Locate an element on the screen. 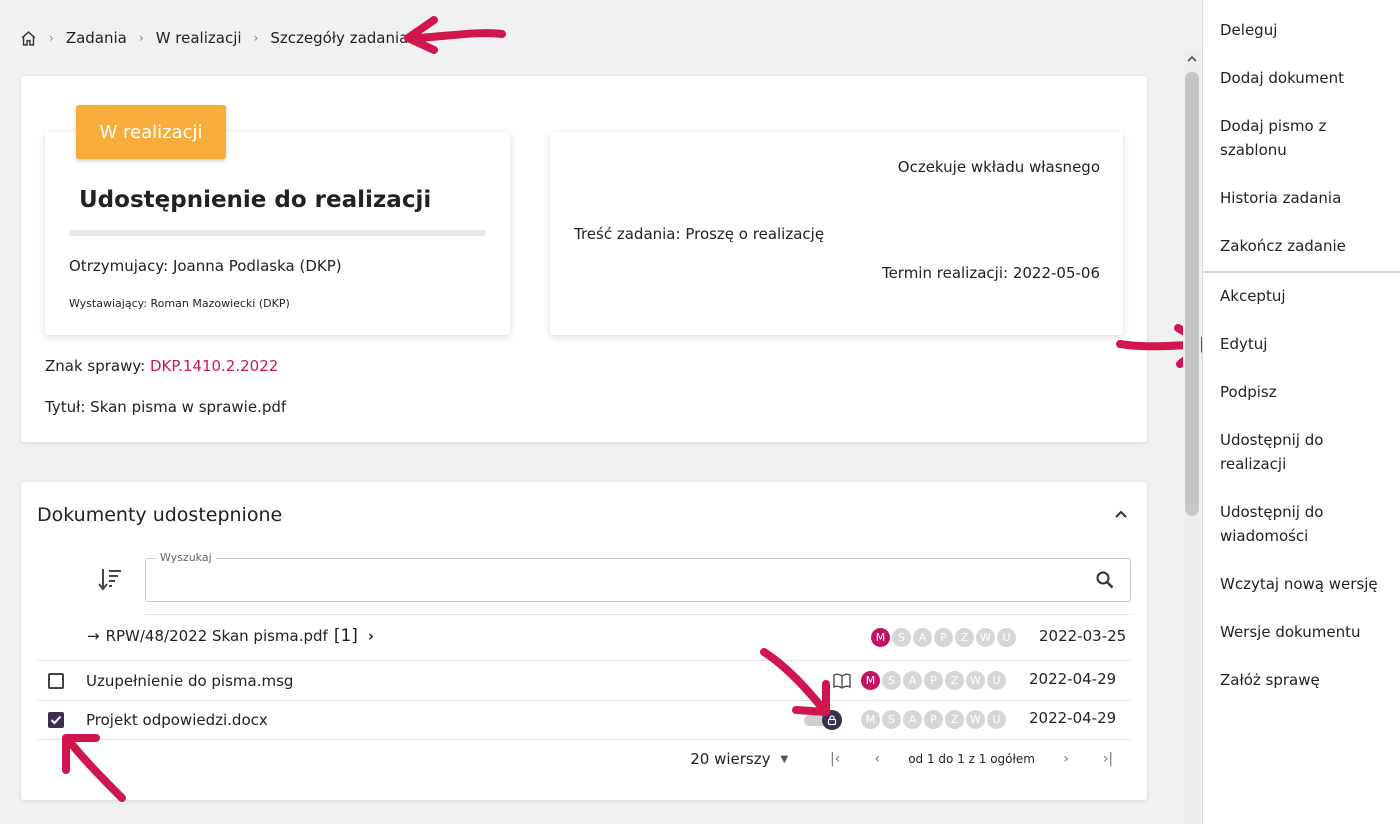 This screenshot has width=1400, height=824. document-title: Tytuł: Skan pisma w sprawie.pdf is located at coordinates (166, 407).